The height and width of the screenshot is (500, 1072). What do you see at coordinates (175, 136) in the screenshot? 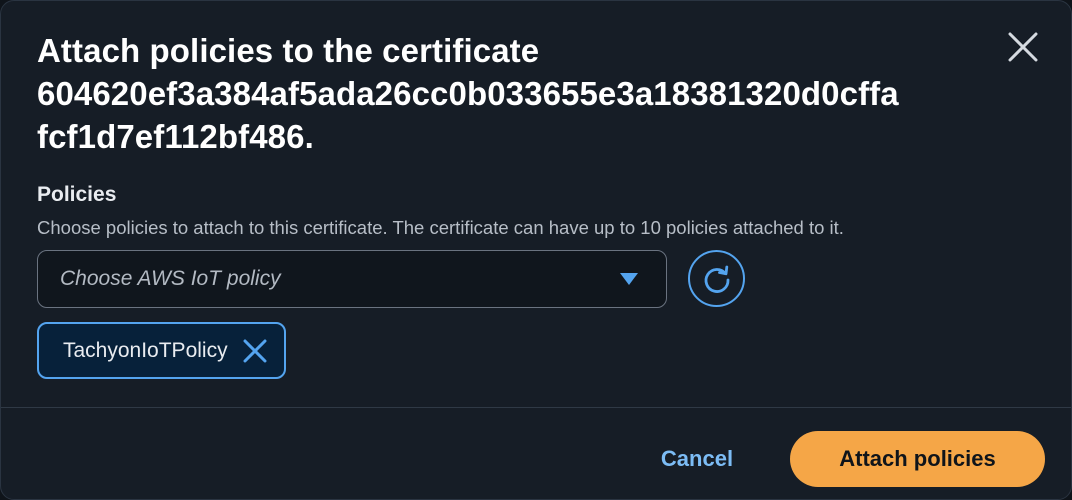
I see `dialog-title-line: fcf1d7ef112bf486.` at bounding box center [175, 136].